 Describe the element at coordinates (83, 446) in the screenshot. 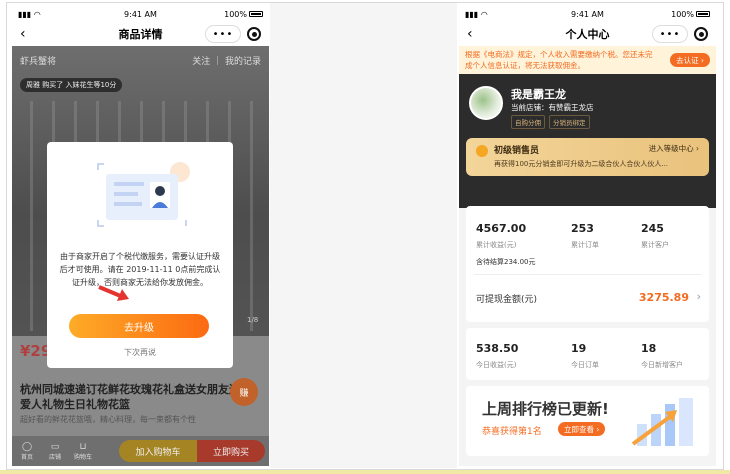

I see `cart-icon: ⊔` at that location.